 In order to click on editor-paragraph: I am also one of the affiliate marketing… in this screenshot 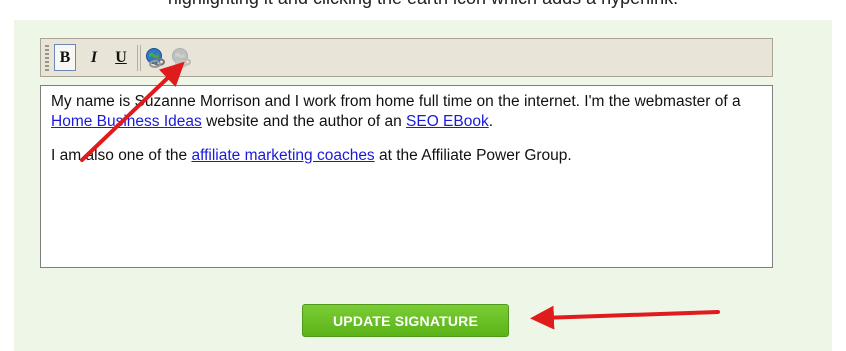, I will do `click(406, 156)`.